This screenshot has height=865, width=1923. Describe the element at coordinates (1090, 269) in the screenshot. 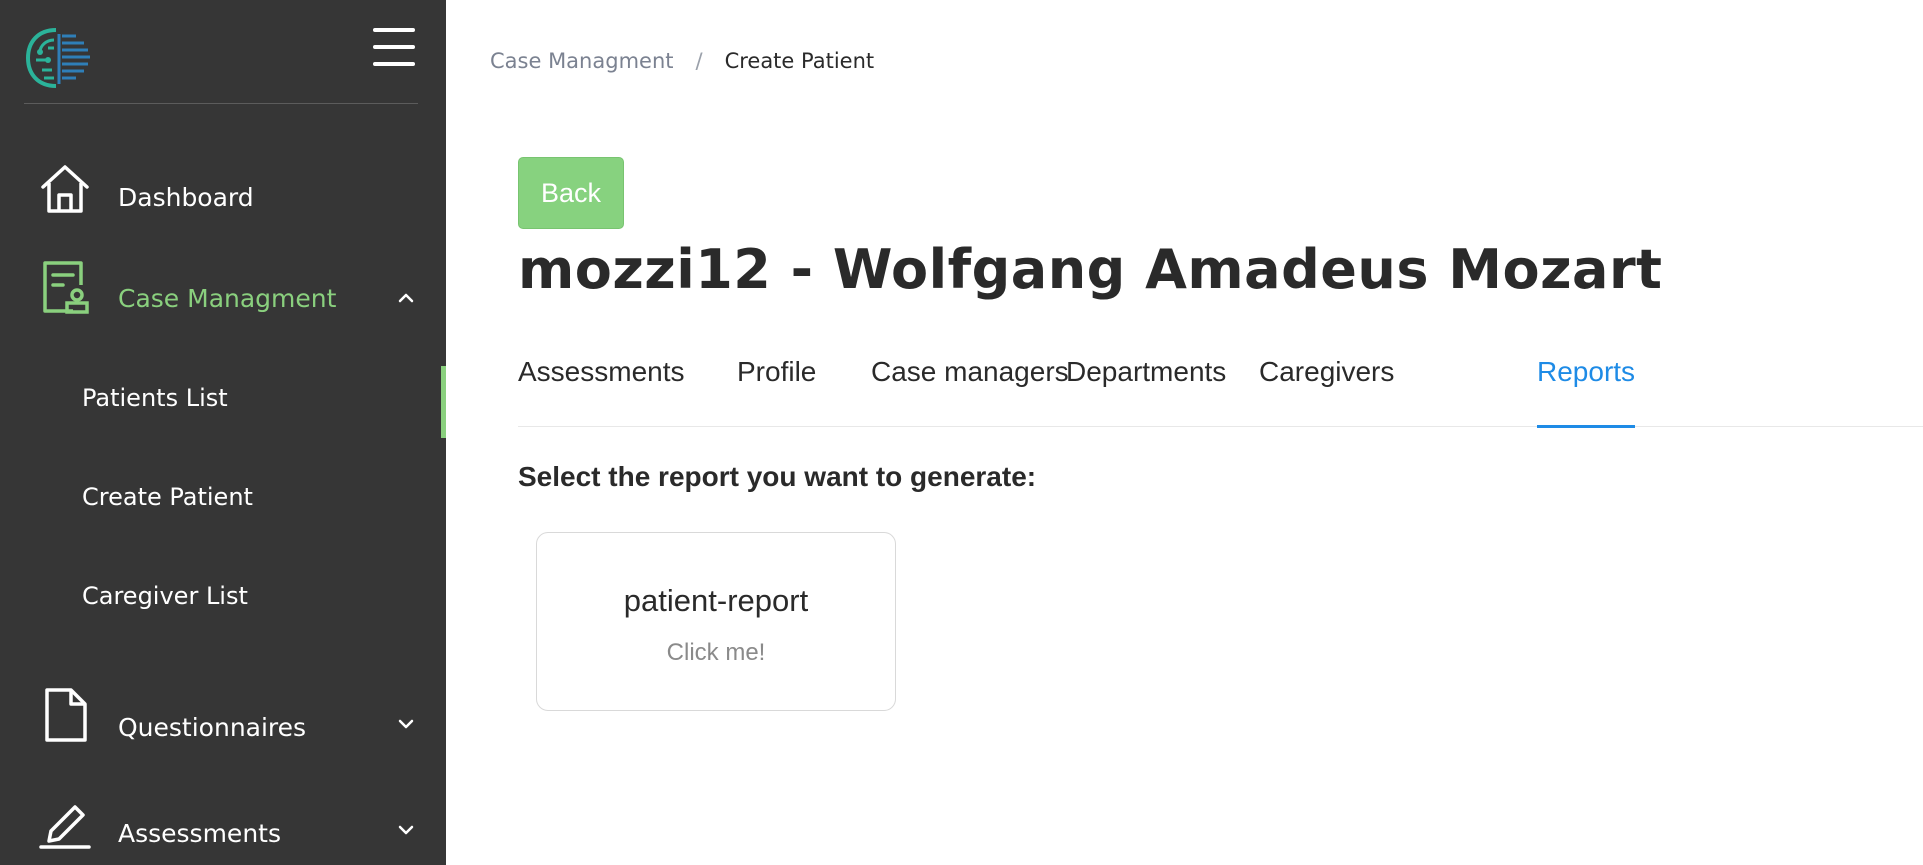

I see `page-title: mozzi12 - Wolfgang Amadeus Mozart` at that location.